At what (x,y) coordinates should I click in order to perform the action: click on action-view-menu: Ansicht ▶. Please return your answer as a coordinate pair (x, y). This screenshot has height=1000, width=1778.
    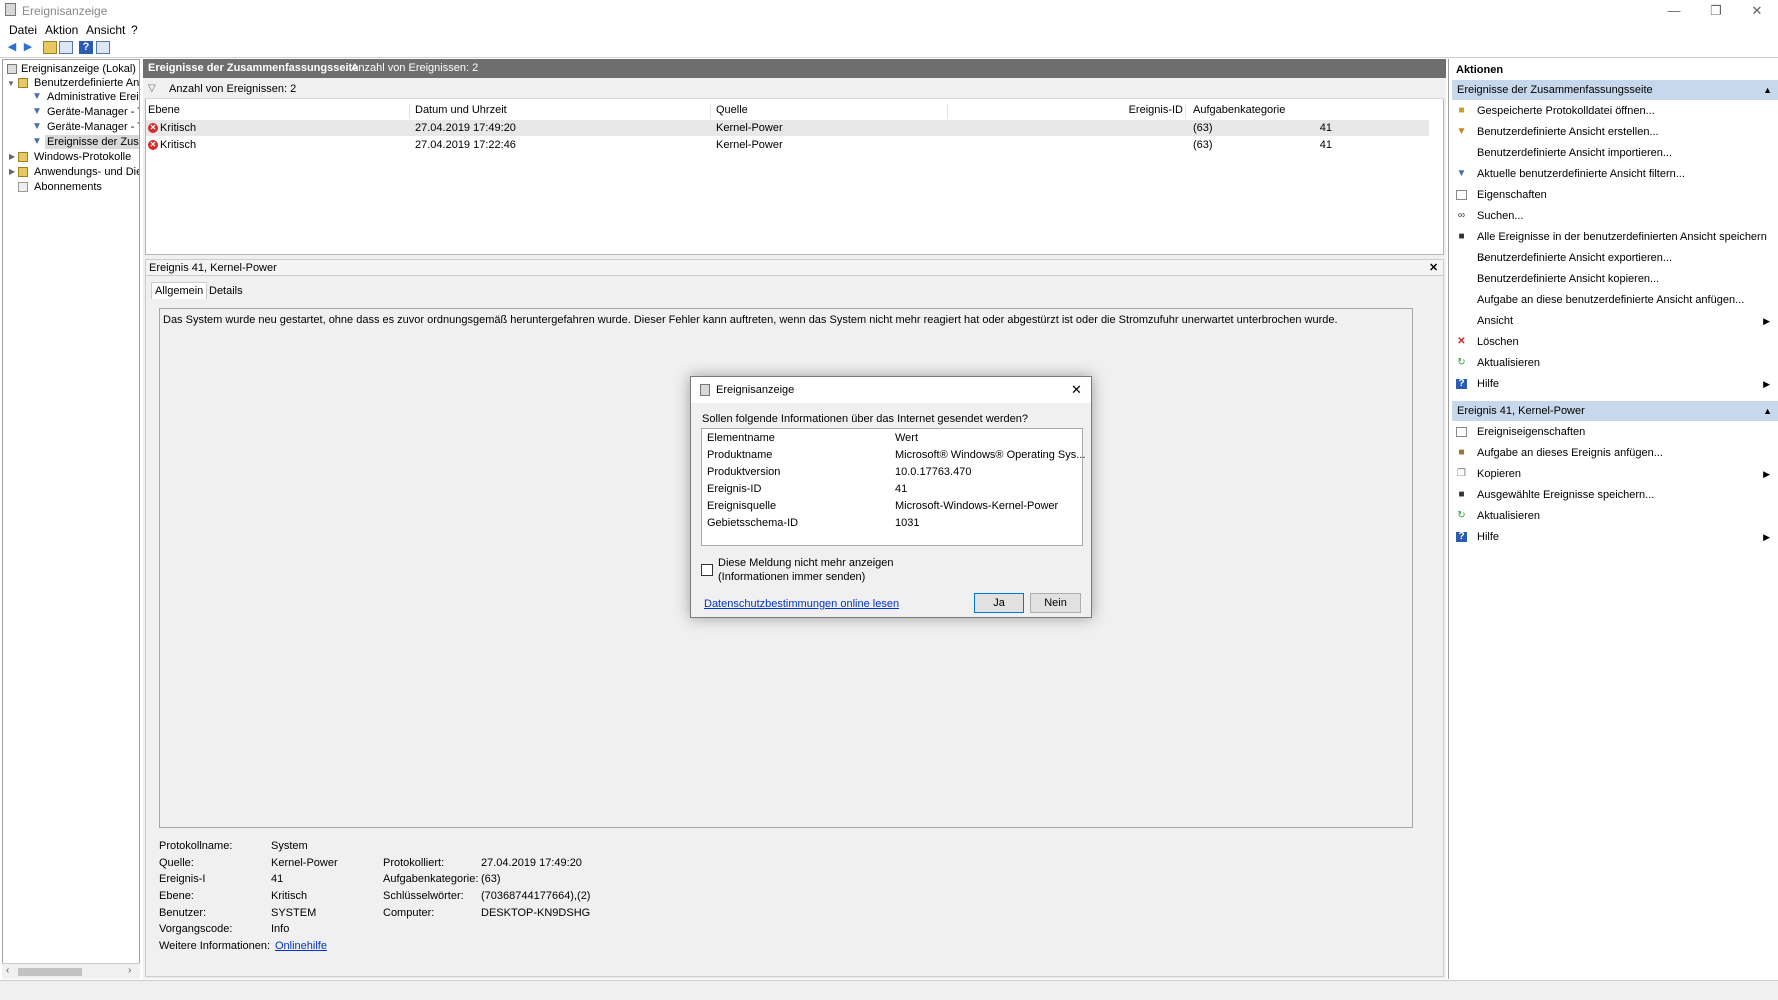
    Looking at the image, I should click on (1615, 321).